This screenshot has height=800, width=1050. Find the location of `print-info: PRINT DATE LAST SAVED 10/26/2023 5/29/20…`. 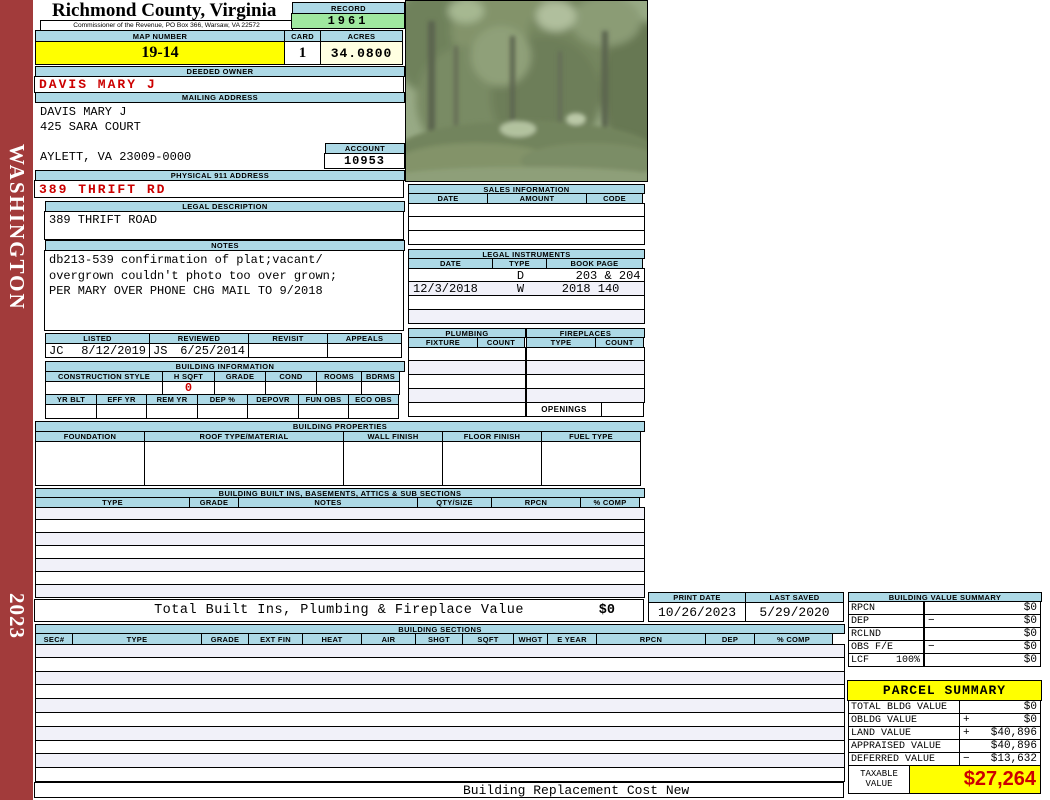

print-info: PRINT DATE LAST SAVED 10/26/2023 5/29/20… is located at coordinates (746, 607).